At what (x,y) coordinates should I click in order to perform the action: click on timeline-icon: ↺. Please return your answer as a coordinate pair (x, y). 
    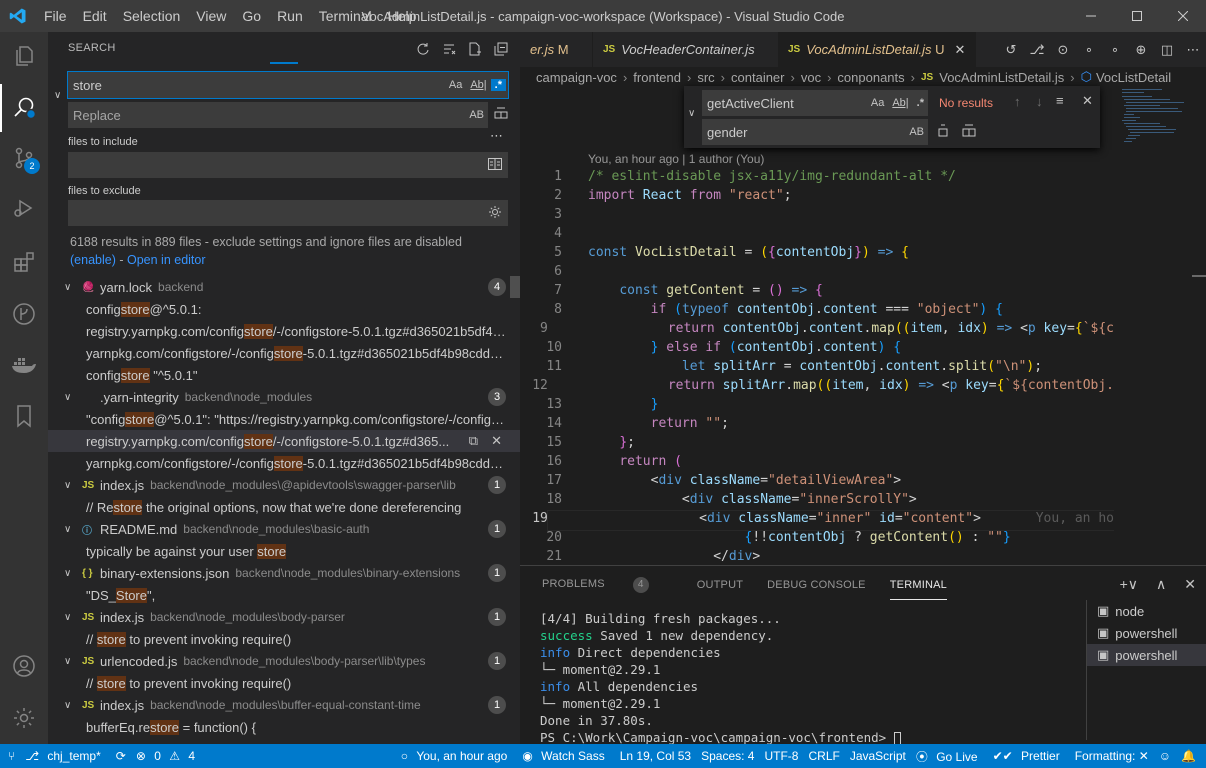
    Looking at the image, I should click on (1011, 50).